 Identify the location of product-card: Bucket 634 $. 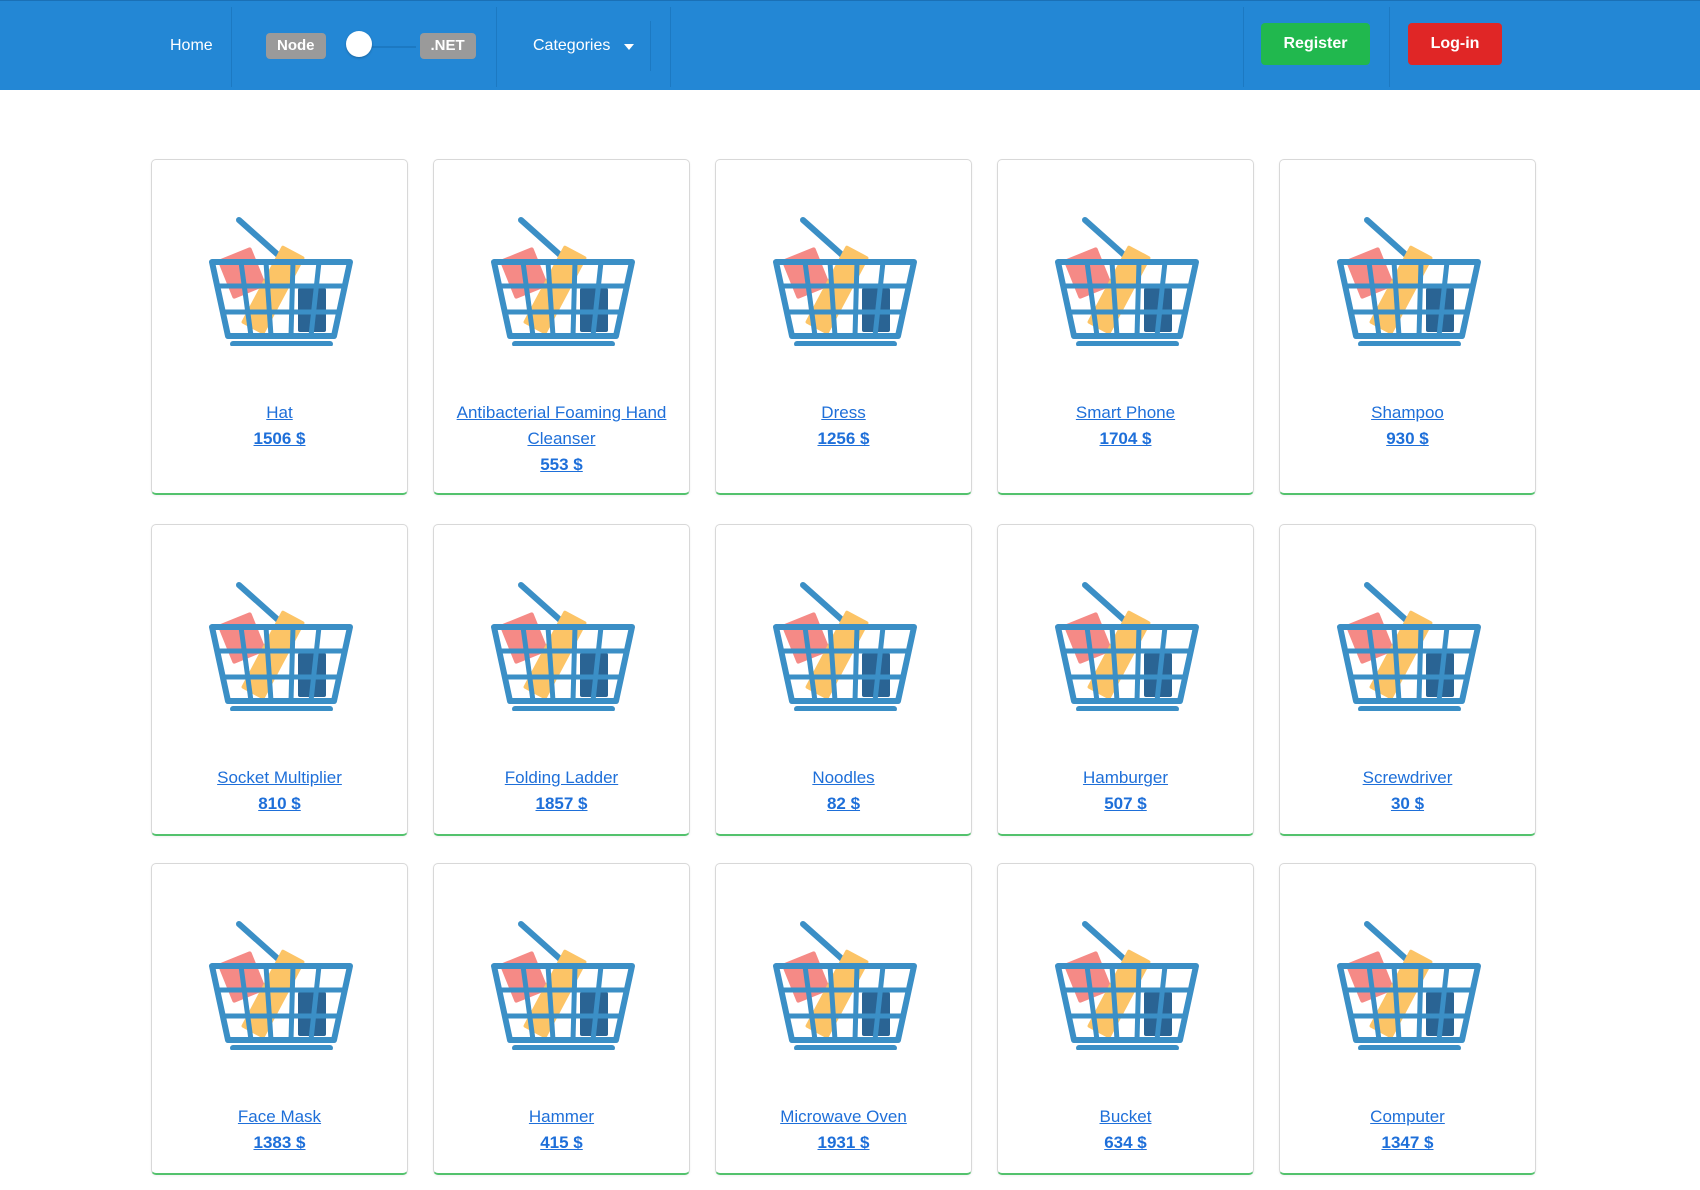
(1125, 1019).